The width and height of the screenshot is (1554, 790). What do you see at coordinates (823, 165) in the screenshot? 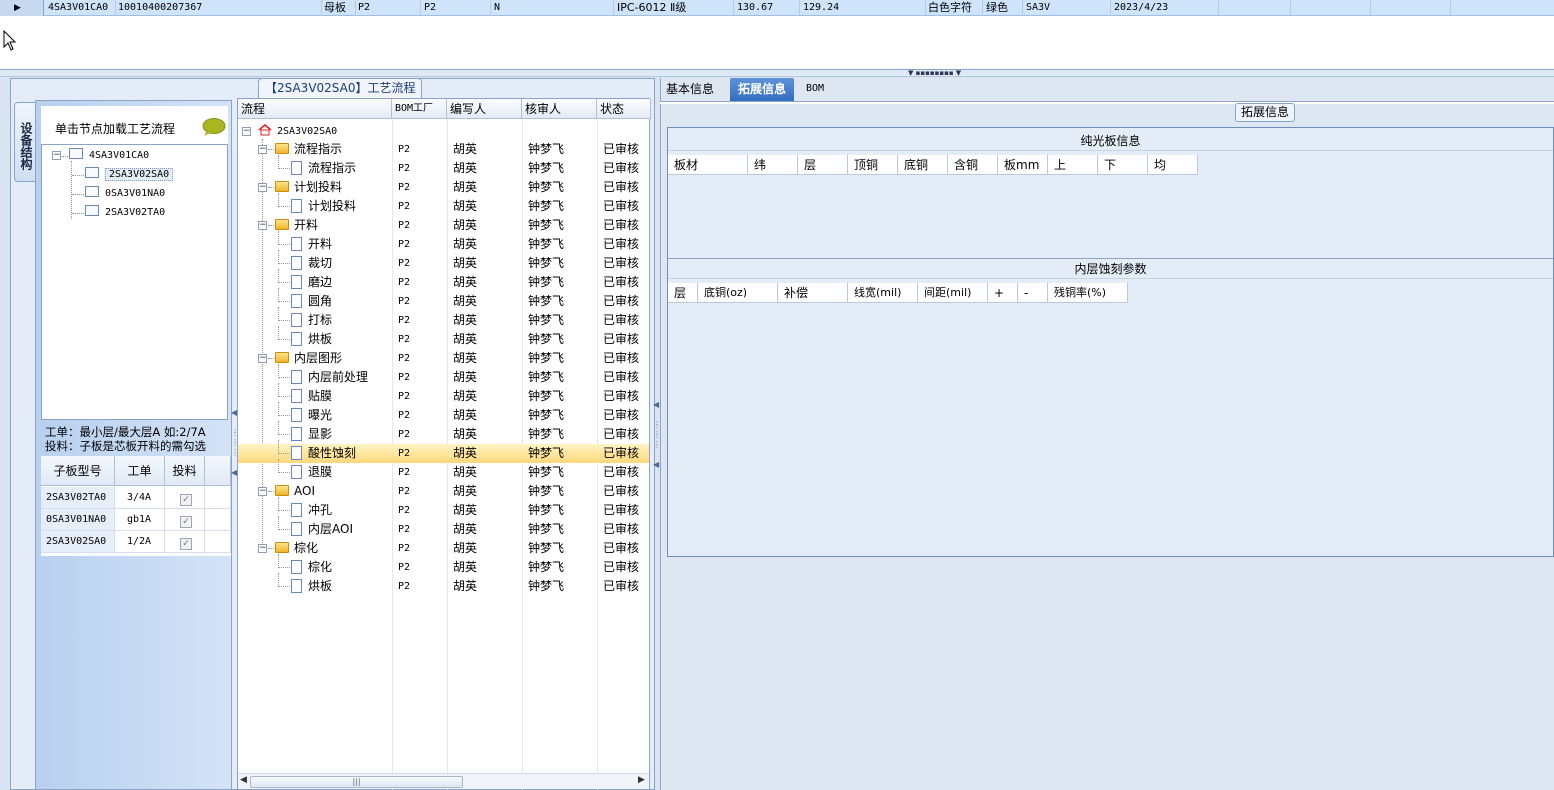
I see `bare-board-column-header: 层` at bounding box center [823, 165].